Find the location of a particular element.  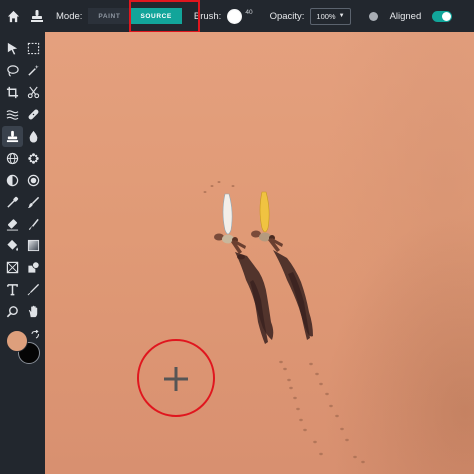

hand-icon is located at coordinates (33, 311).